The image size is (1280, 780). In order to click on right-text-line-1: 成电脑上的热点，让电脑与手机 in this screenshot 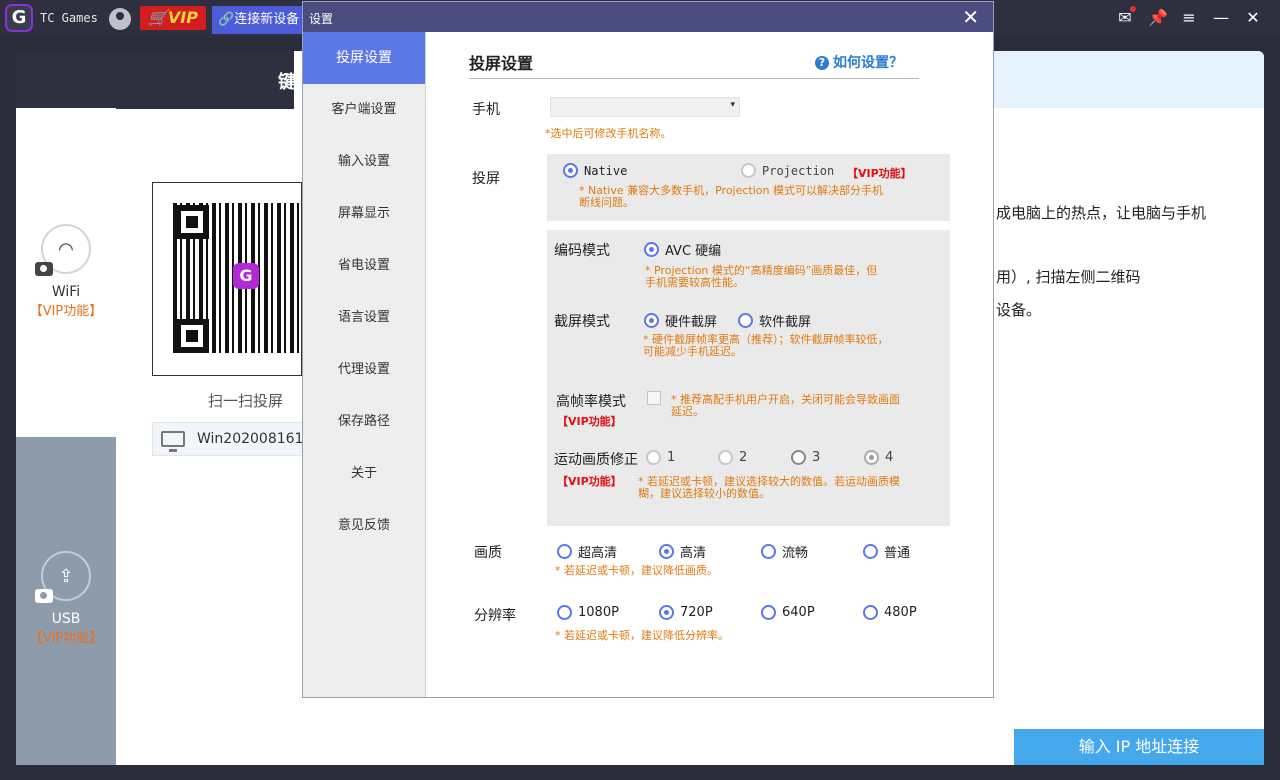, I will do `click(1101, 213)`.